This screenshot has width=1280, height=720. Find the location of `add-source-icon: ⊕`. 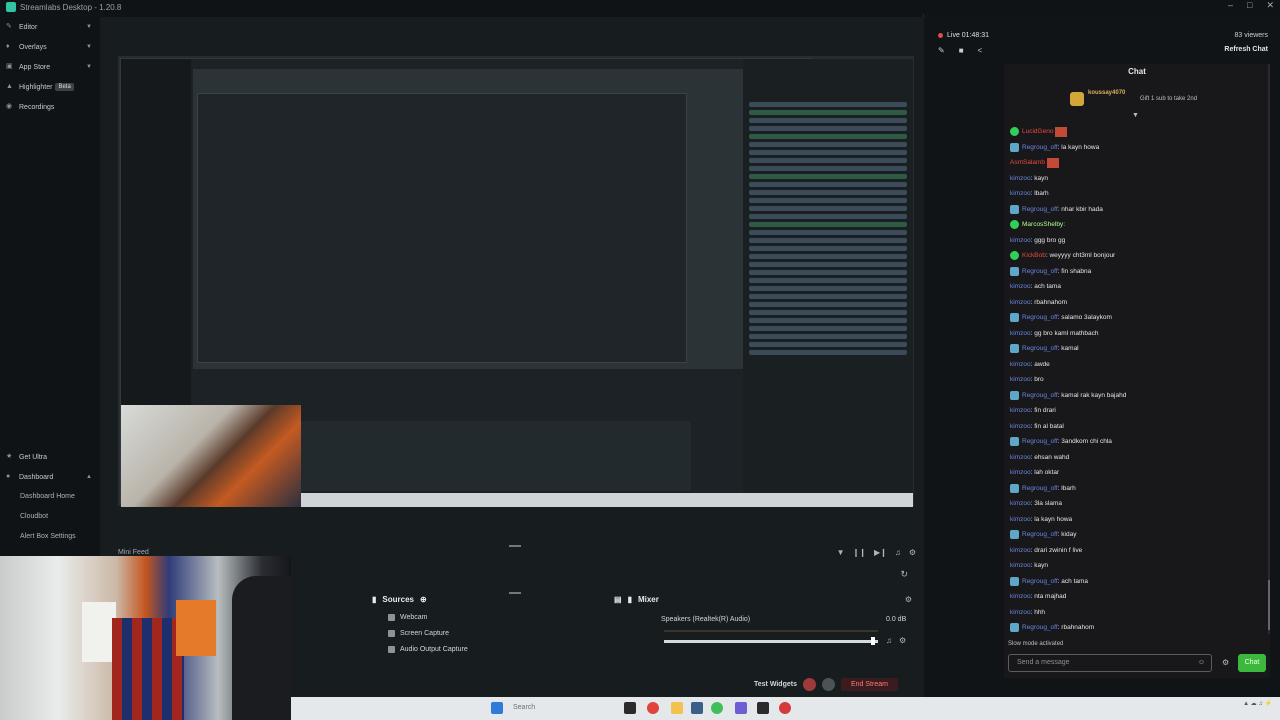

add-source-icon: ⊕ is located at coordinates (423, 599).